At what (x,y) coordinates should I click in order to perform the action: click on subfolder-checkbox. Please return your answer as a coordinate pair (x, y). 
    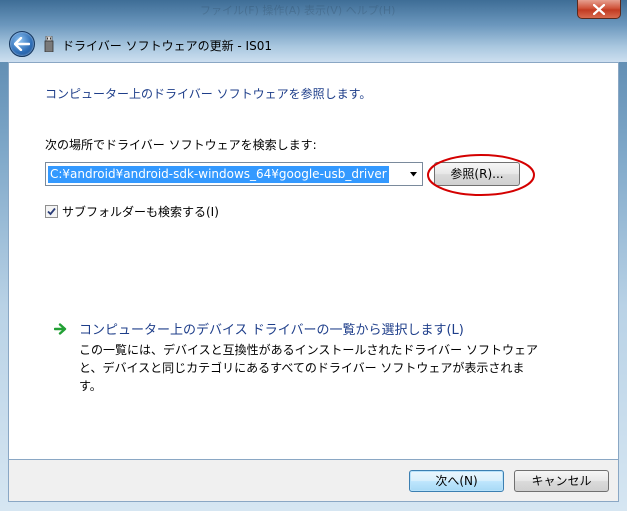
    Looking at the image, I should click on (51, 211).